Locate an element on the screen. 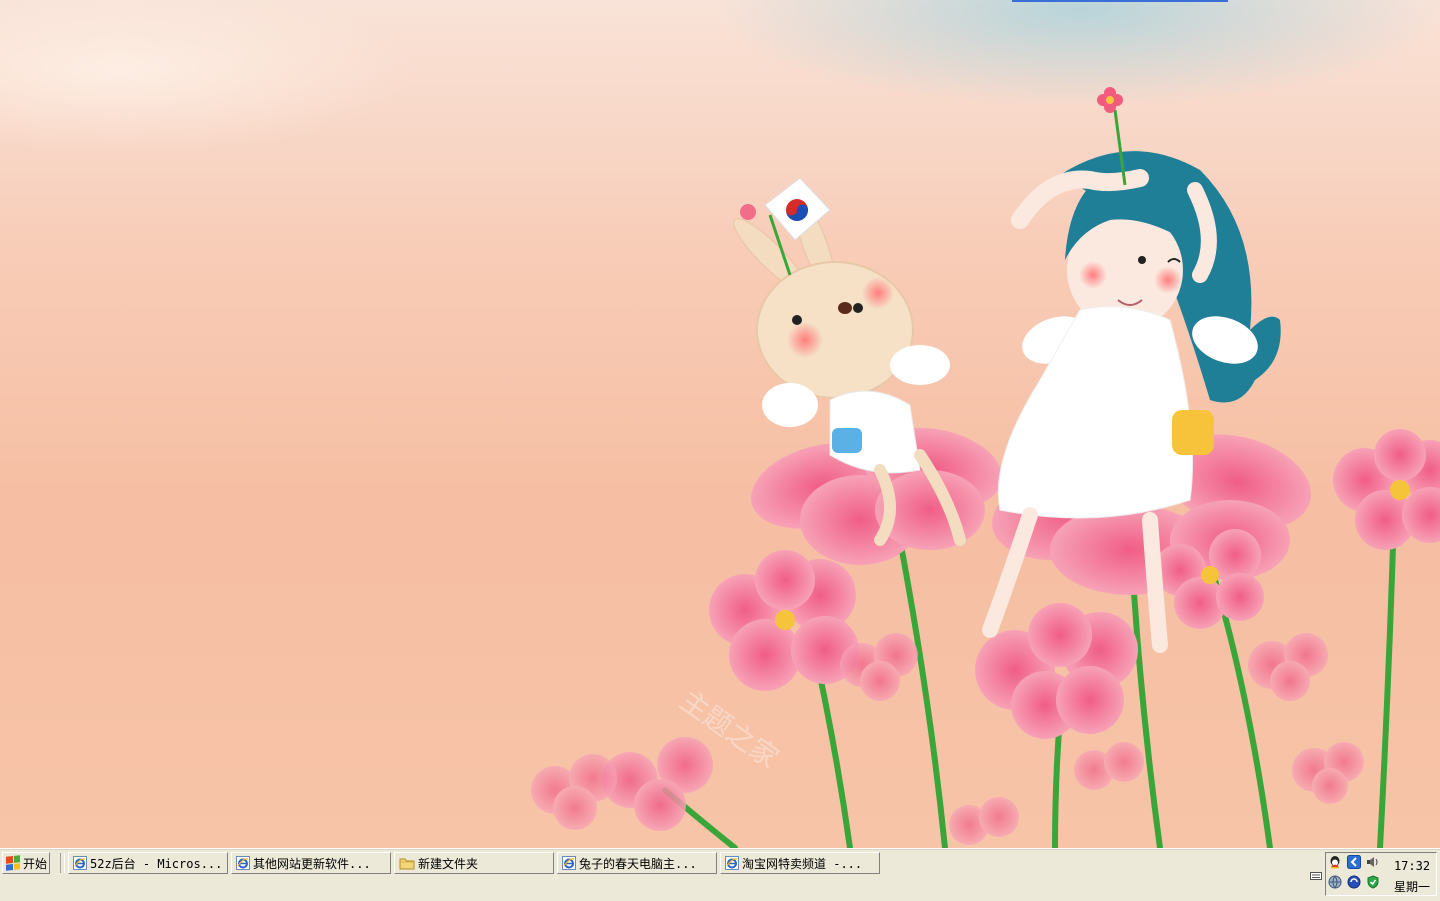 The width and height of the screenshot is (1440, 901). browser-icon is located at coordinates (1354, 882).